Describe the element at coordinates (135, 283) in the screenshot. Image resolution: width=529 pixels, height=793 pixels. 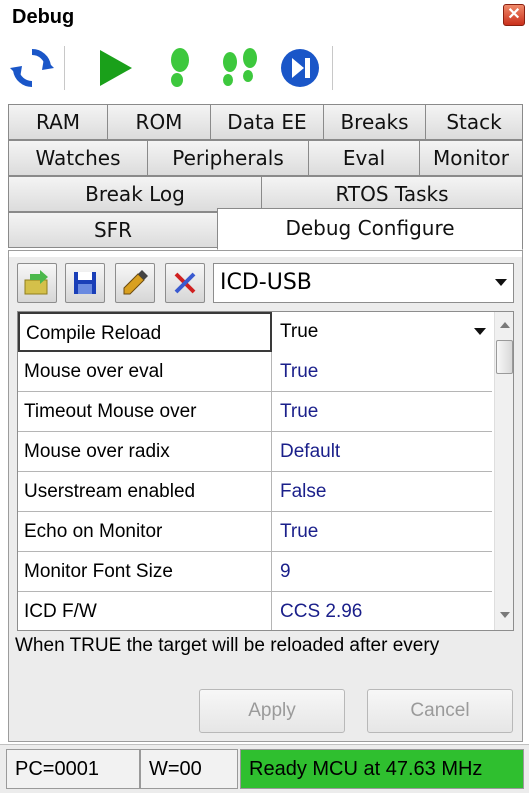
I see `pencil-icon` at that location.